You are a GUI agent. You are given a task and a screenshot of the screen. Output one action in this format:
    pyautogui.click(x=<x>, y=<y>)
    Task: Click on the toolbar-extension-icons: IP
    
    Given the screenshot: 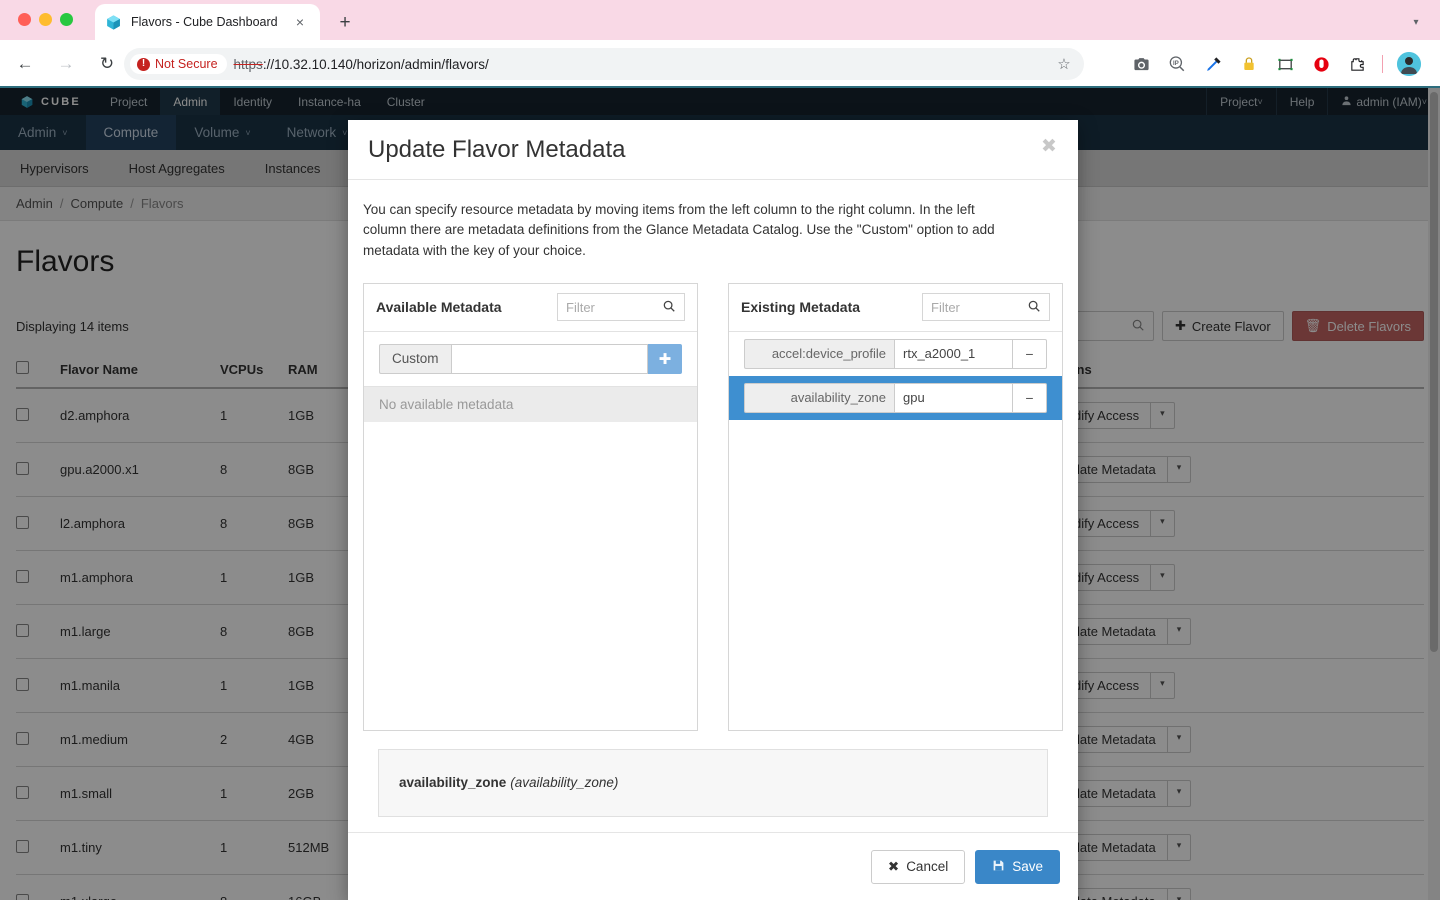 What is the action you would take?
    pyautogui.click(x=1285, y=64)
    